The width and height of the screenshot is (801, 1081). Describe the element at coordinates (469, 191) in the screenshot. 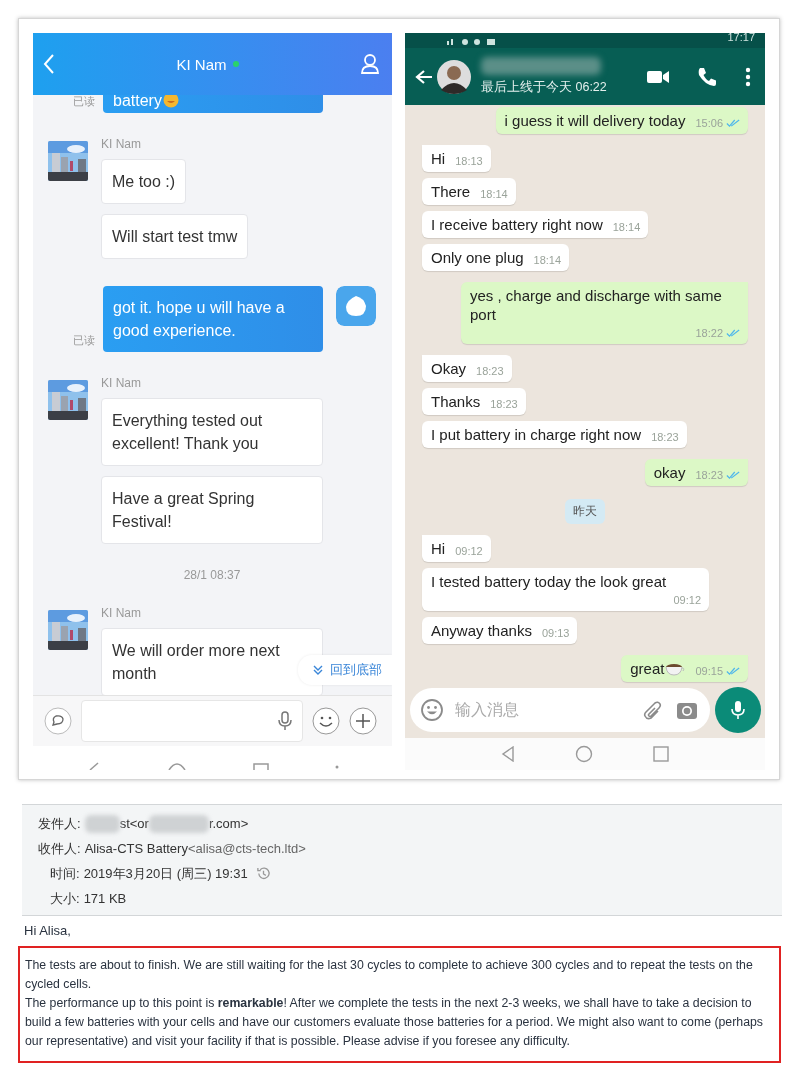

I see `message-bubble: There 18:14` at that location.